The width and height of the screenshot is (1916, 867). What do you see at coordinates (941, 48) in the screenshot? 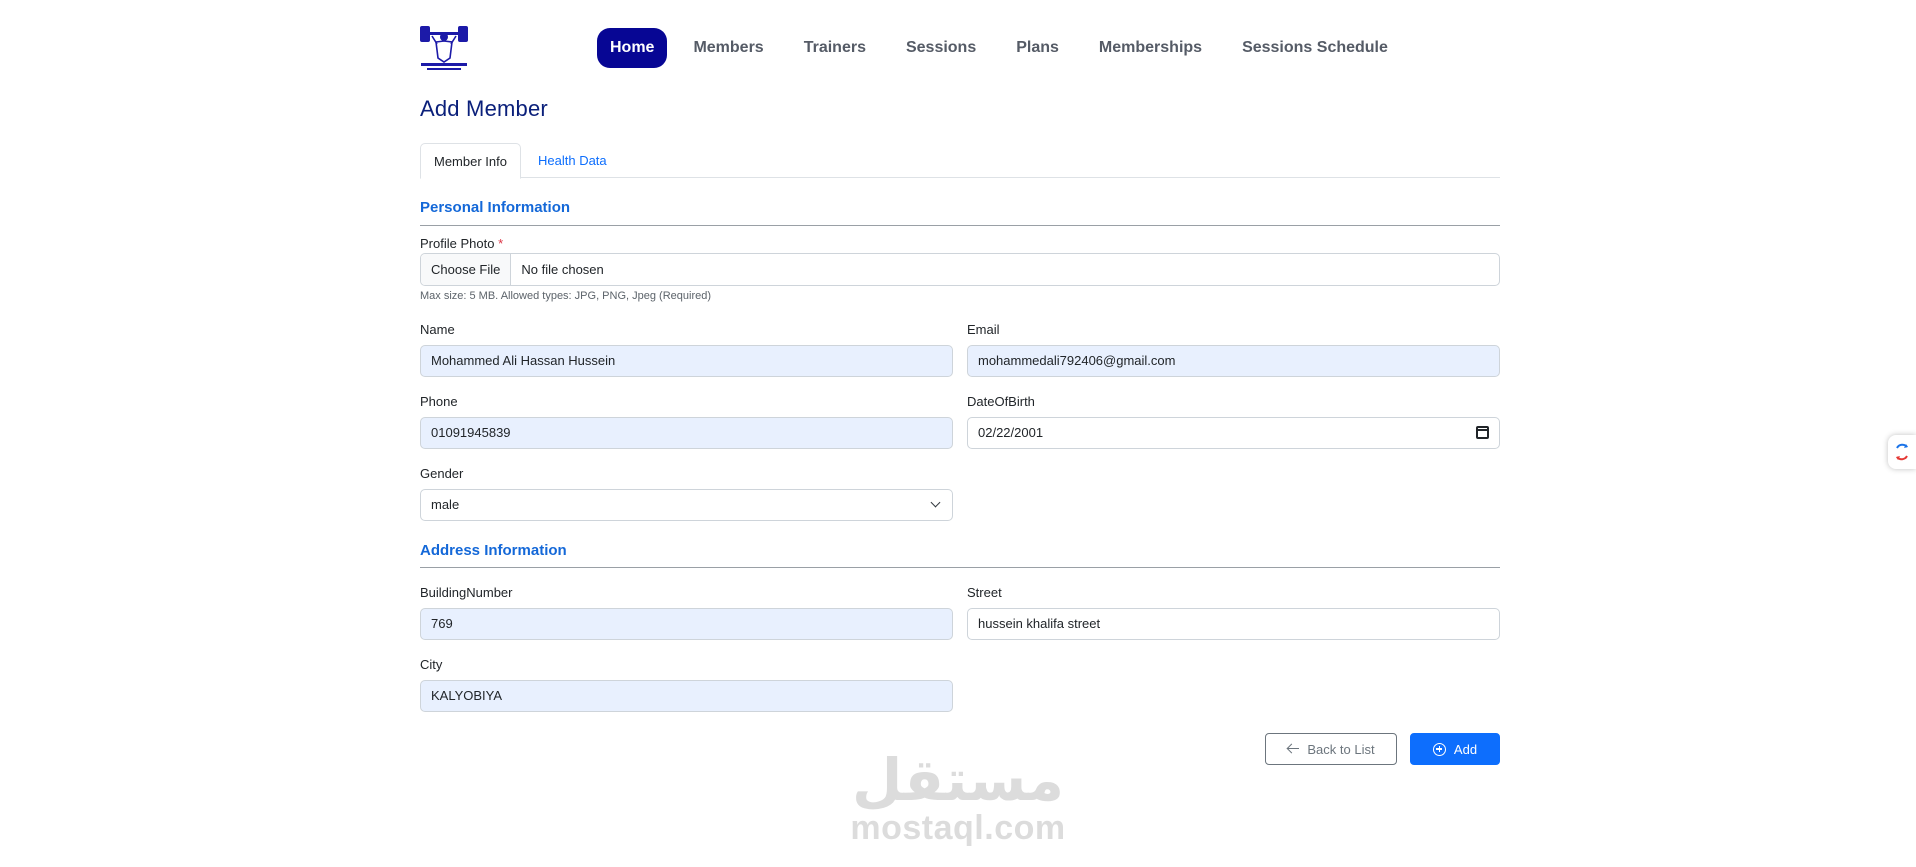
I see `nav-sessions: Sessions` at bounding box center [941, 48].